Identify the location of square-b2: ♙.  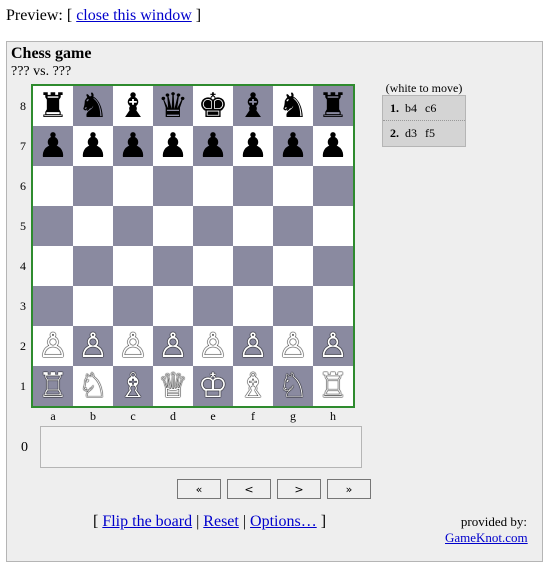
(93, 346).